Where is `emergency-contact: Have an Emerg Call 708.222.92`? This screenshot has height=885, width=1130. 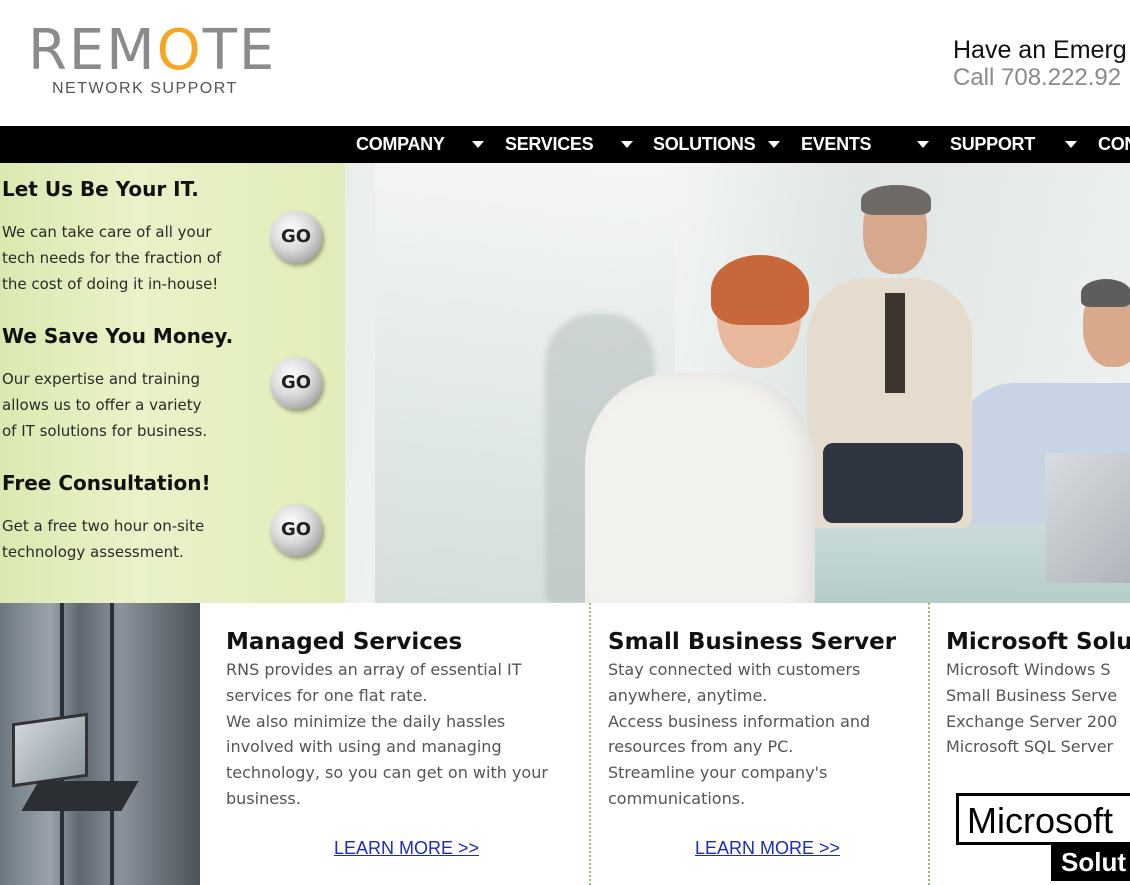 emergency-contact: Have an Emerg Call 708.222.92 is located at coordinates (1040, 64).